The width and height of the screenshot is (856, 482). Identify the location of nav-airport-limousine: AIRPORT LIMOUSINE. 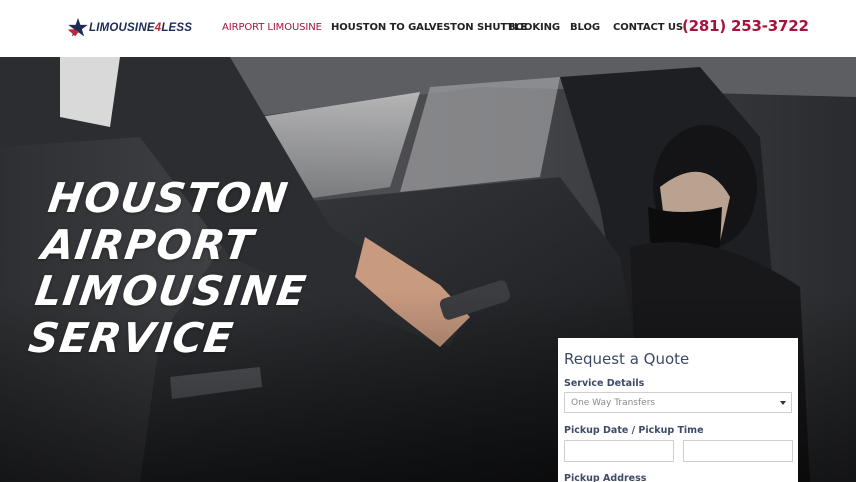
(276, 28).